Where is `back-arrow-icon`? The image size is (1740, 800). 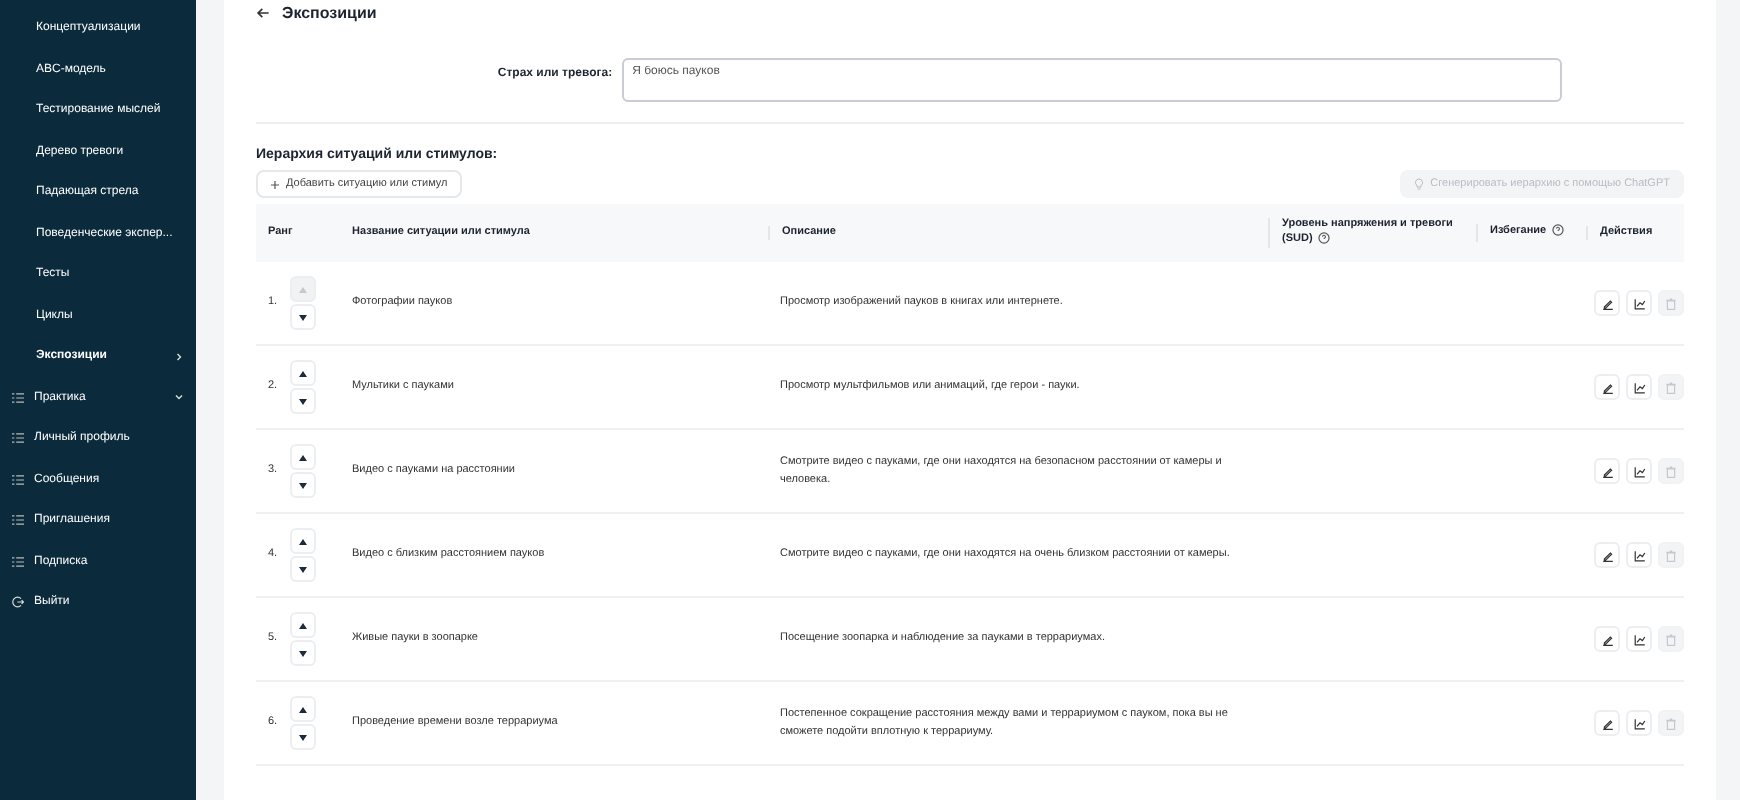 back-arrow-icon is located at coordinates (263, 12).